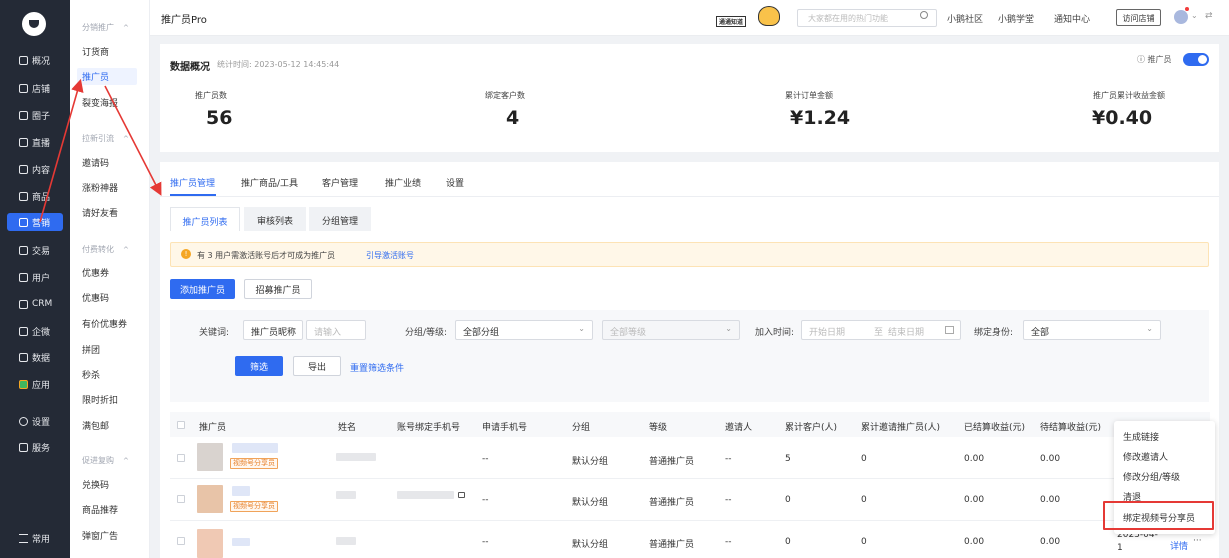 The height and width of the screenshot is (558, 1229). What do you see at coordinates (61, 150) in the screenshot?
I see `arrow-to-promoter-menu` at bounding box center [61, 150].